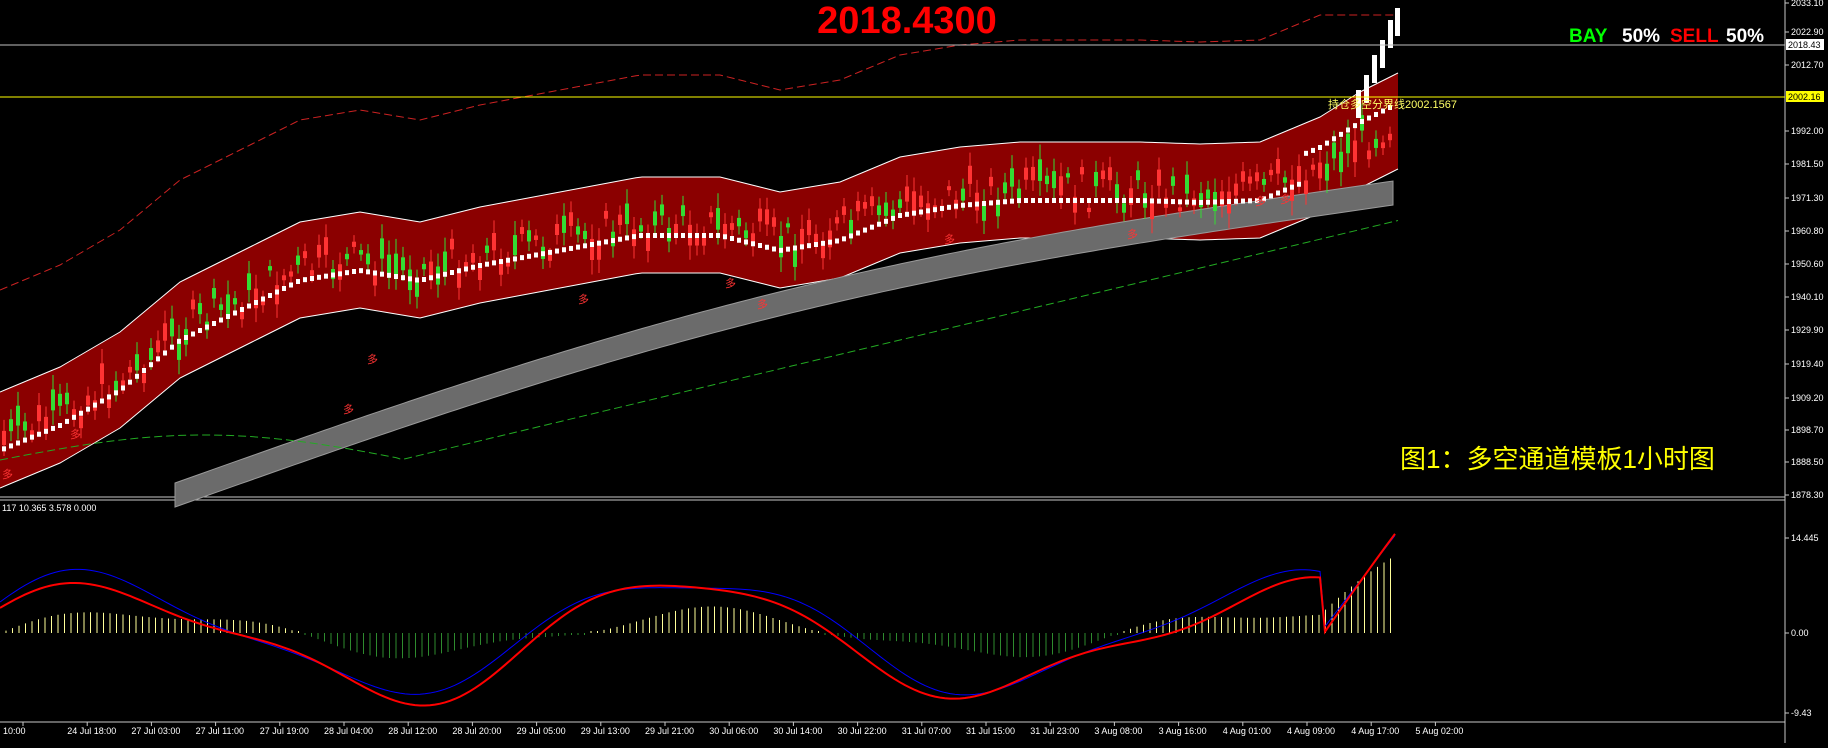 This screenshot has height=748, width=1828. What do you see at coordinates (1694, 36) in the screenshot?
I see `sell-label: SELL` at bounding box center [1694, 36].